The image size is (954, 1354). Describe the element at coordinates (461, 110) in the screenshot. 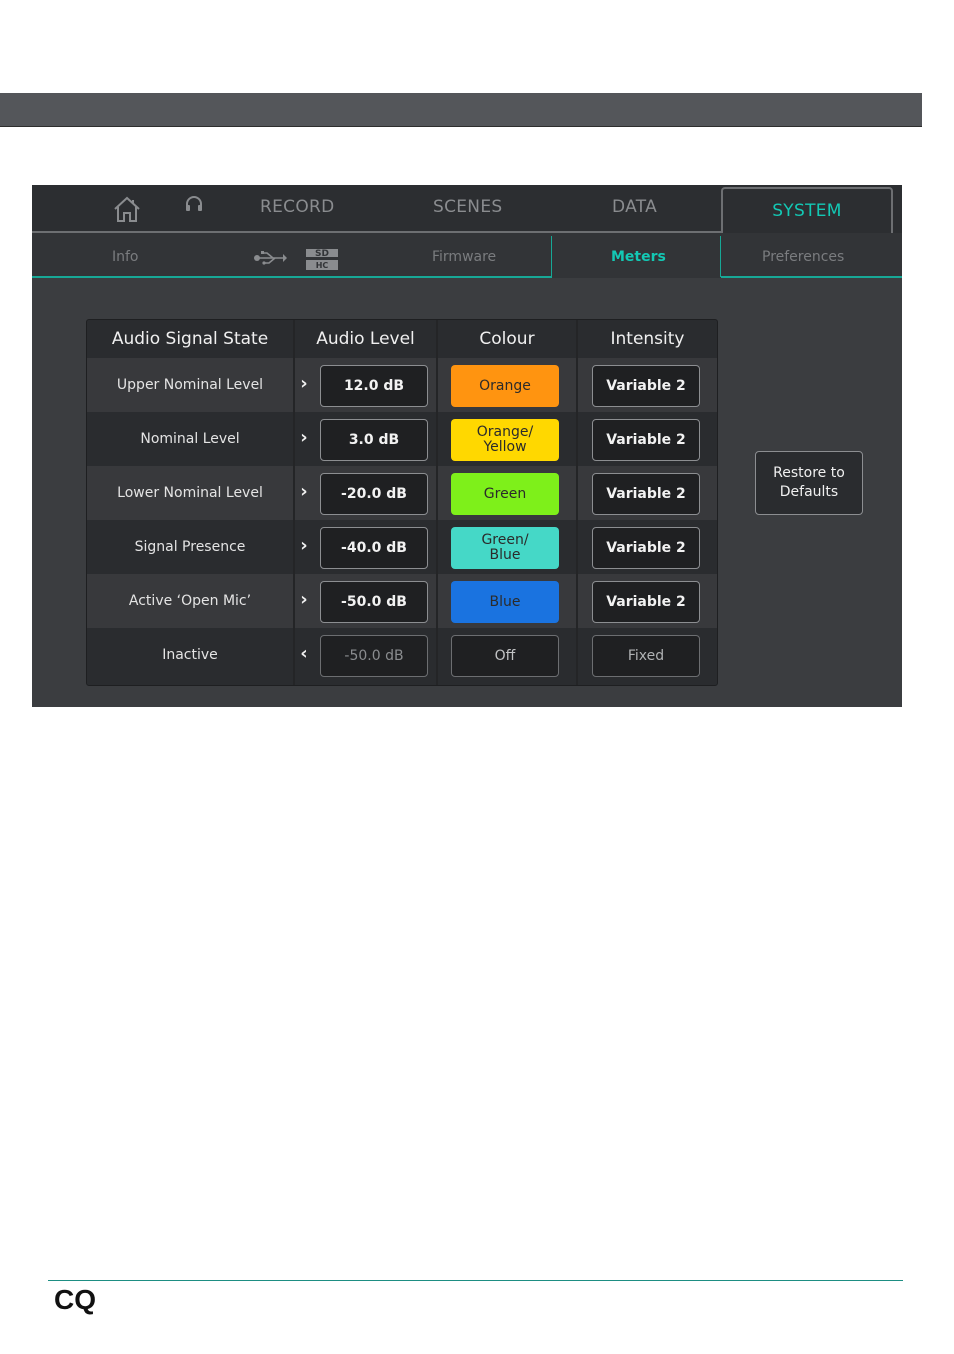

I see `page-header-bar` at that location.